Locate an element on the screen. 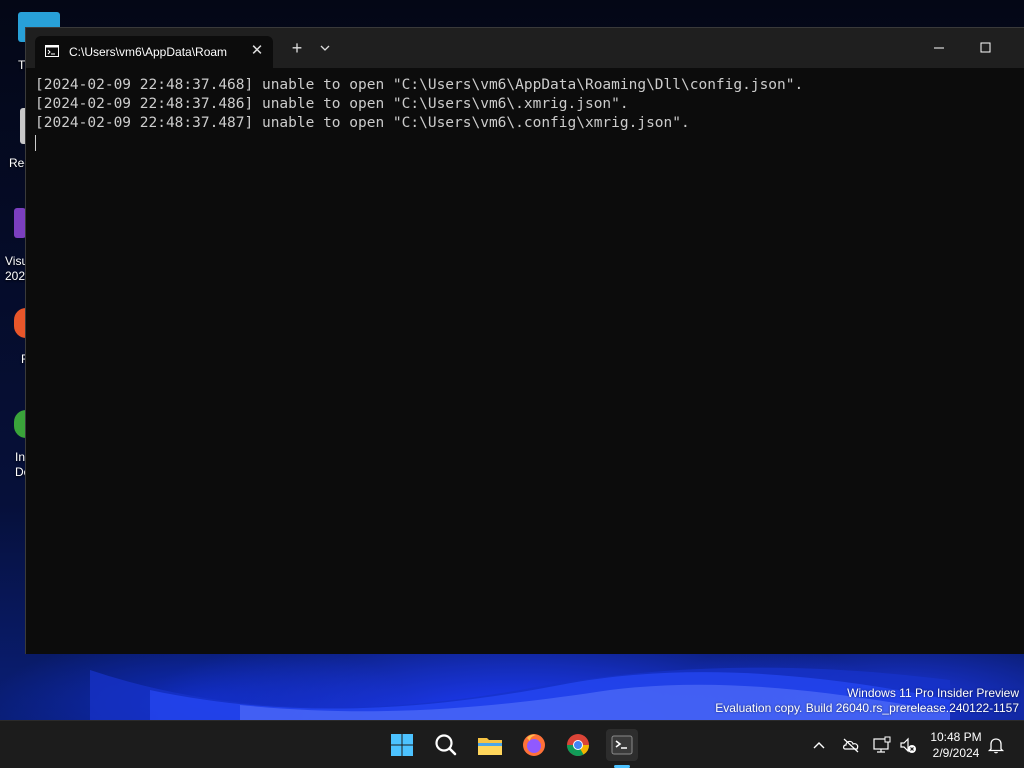 Image resolution: width=1024 pixels, height=768 pixels. watermark-line-1: Windows 11 Pro Insider Preview is located at coordinates (933, 693).